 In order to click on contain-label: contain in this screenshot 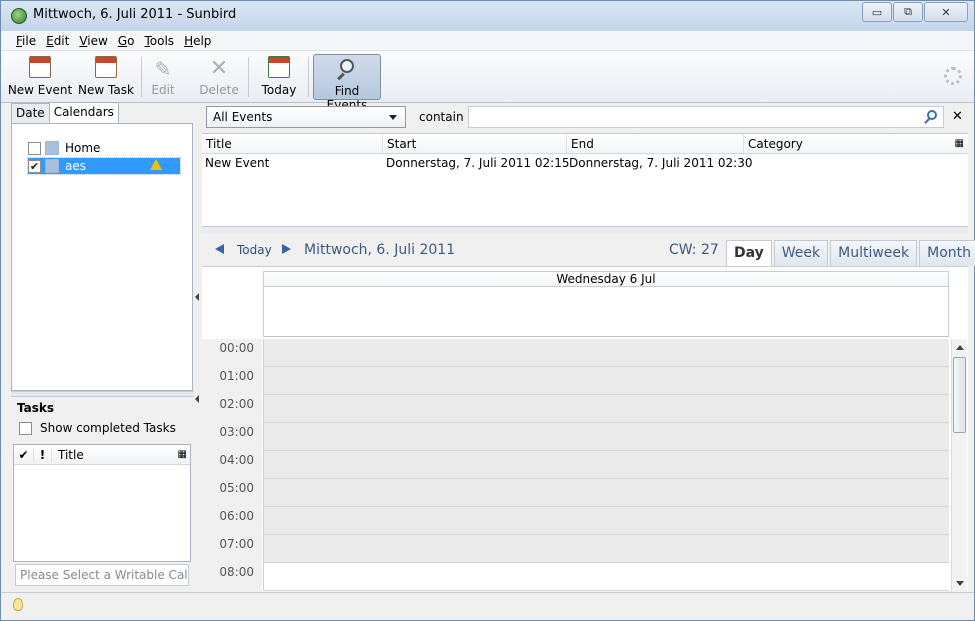, I will do `click(441, 117)`.